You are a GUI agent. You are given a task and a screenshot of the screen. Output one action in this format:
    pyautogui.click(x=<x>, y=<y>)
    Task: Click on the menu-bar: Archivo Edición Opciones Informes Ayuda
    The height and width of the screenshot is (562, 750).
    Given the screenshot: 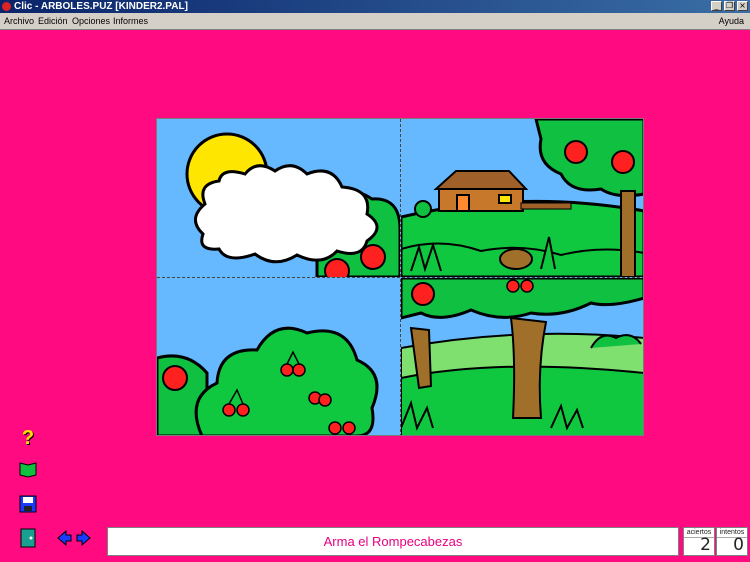 What is the action you would take?
    pyautogui.click(x=375, y=21)
    